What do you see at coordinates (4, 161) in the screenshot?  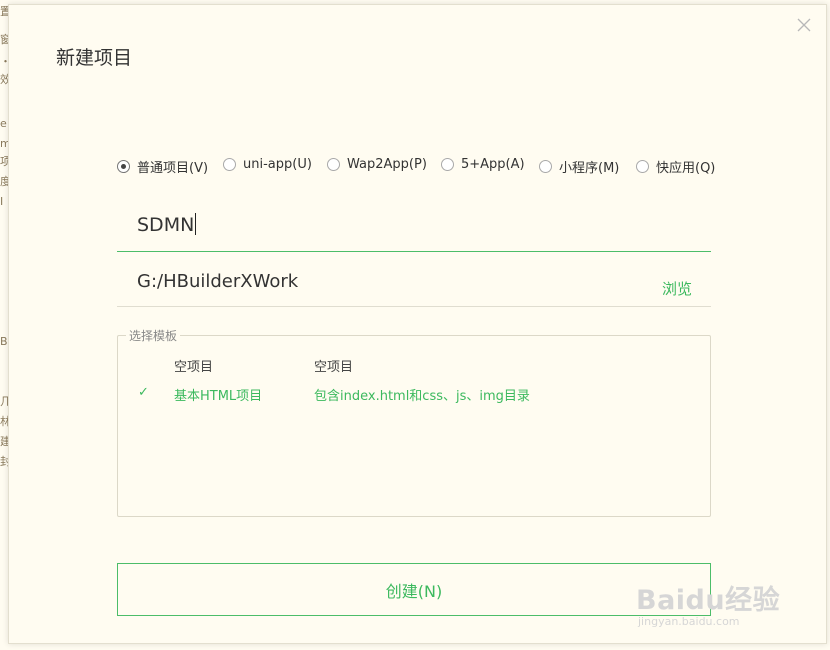 I see `background-char: 项` at bounding box center [4, 161].